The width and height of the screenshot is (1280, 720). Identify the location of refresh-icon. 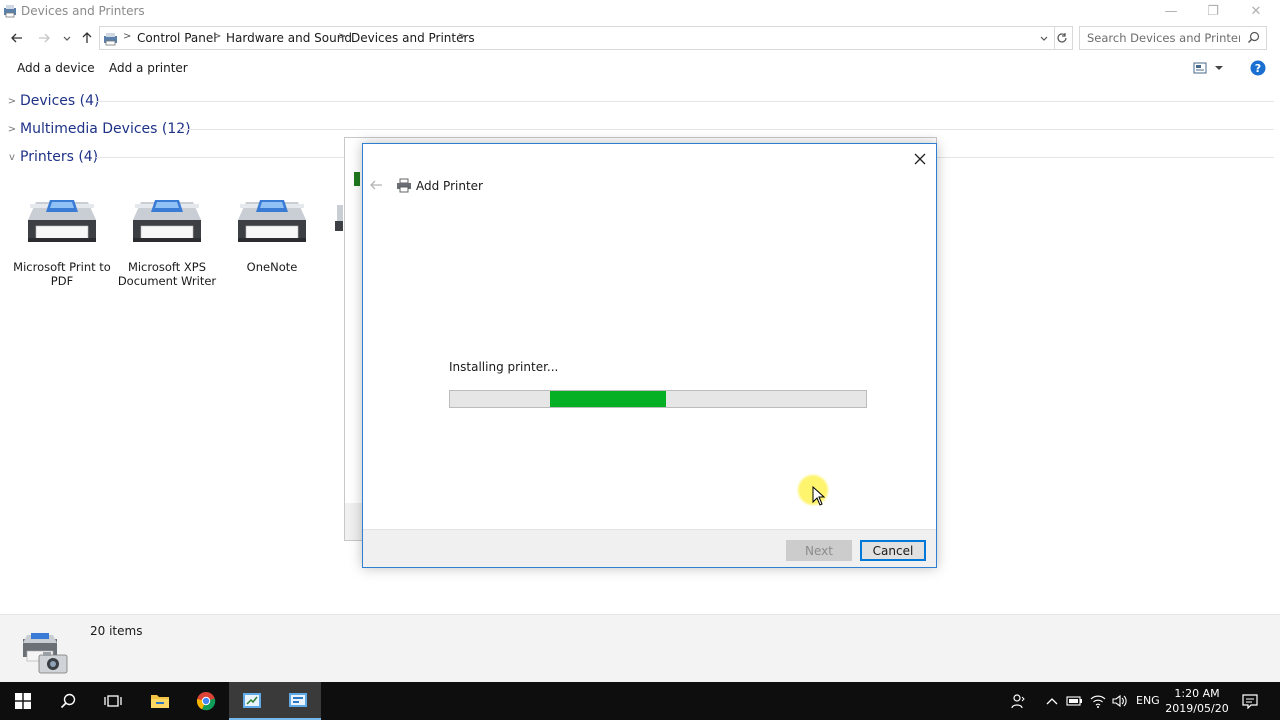
(1061, 38).